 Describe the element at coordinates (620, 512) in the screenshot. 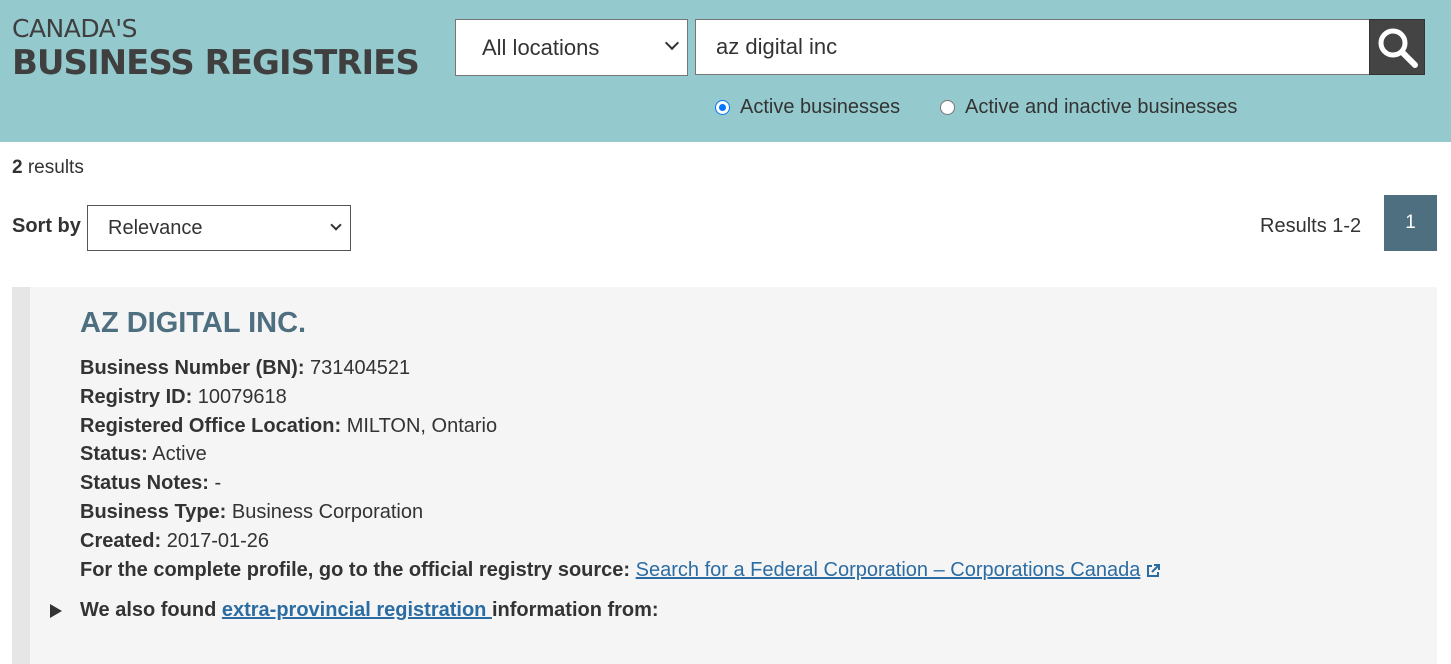

I see `field-business-type: Business Type: Business Corporation` at that location.